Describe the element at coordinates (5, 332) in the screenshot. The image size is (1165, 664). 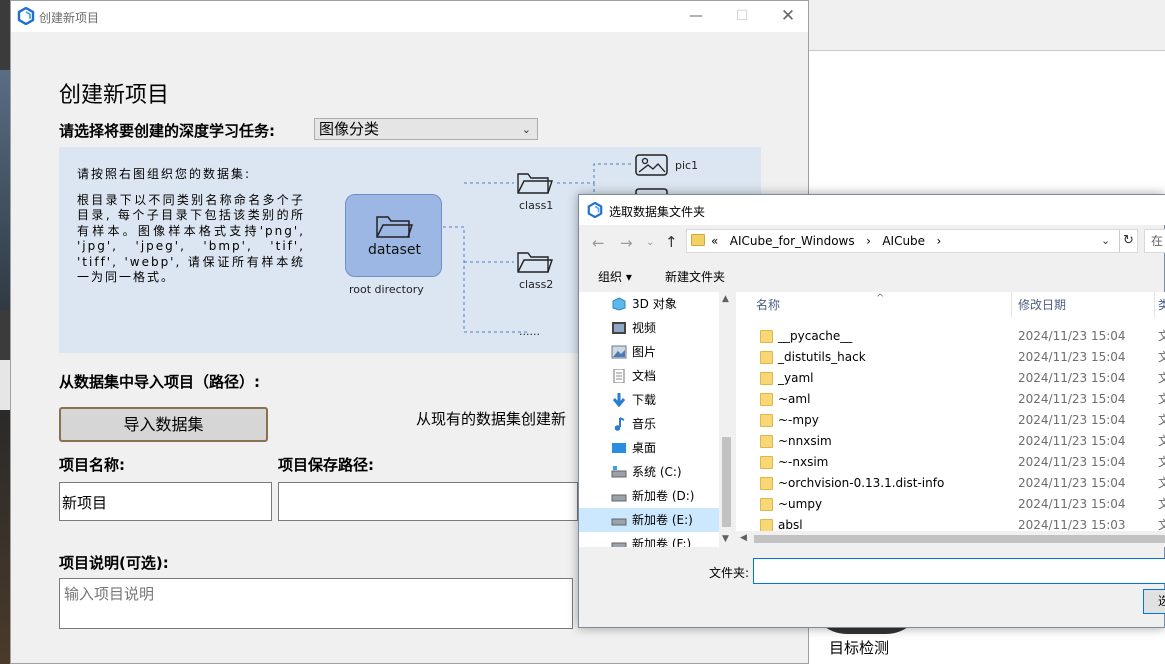
I see `background-app-left` at that location.